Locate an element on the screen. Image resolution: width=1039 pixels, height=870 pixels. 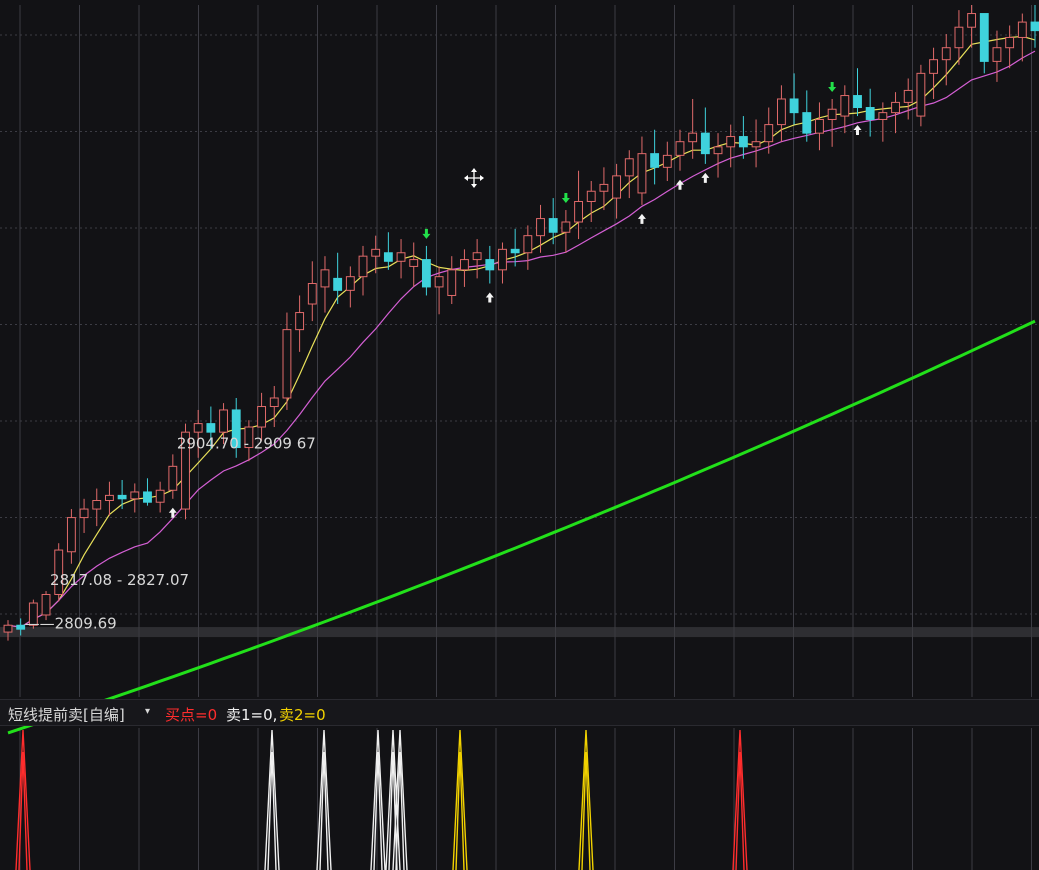
indicator-dropdown-icon: ▾ is located at coordinates (147, 711).